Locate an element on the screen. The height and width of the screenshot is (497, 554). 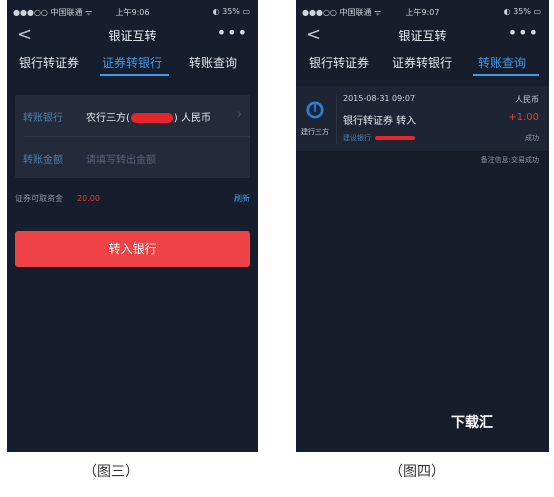
record-status: 成功 is located at coordinates (532, 138).